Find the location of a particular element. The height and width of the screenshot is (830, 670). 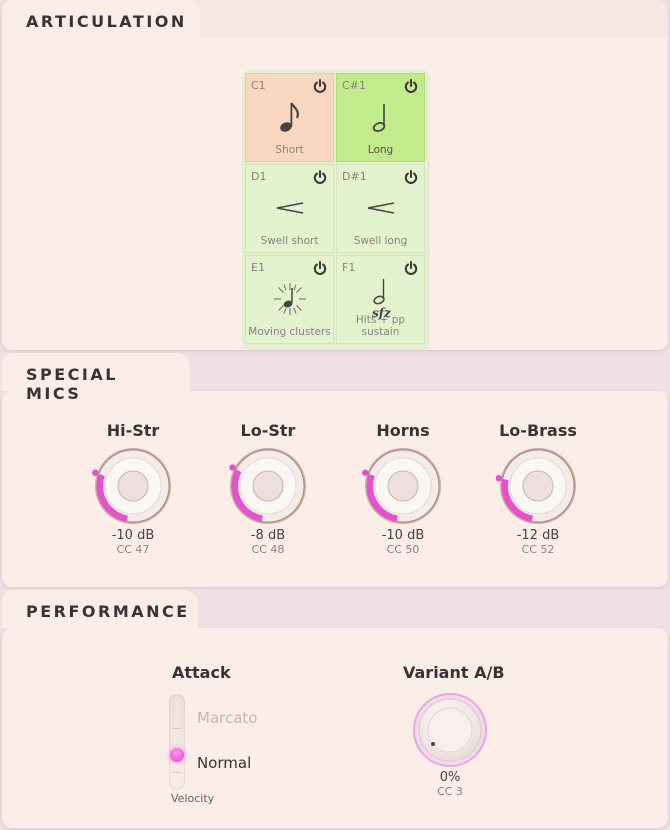

cell-label: Hits + pp sustain is located at coordinates (380, 326).